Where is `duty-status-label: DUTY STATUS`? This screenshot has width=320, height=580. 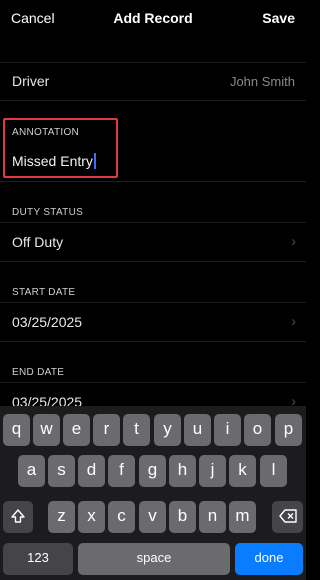 duty-status-label: DUTY STATUS is located at coordinates (48, 212).